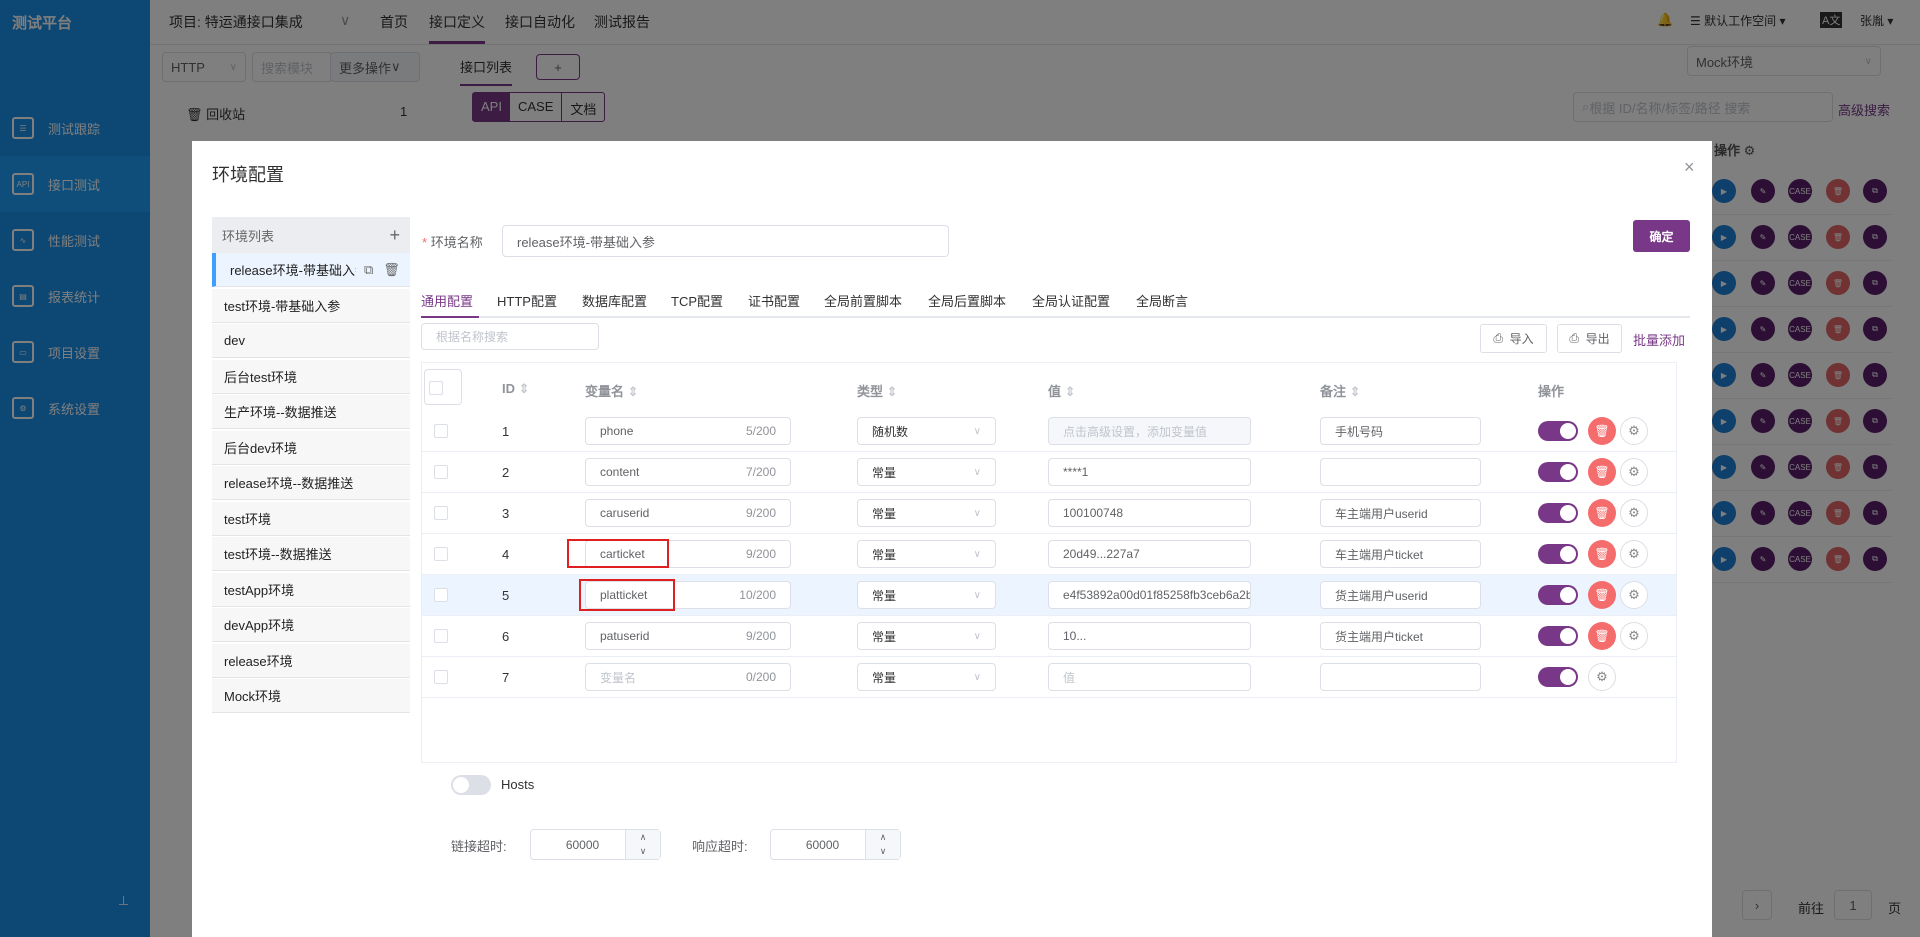 This screenshot has height=937, width=1920. I want to click on import-button: ⎙ 导入, so click(1513, 338).